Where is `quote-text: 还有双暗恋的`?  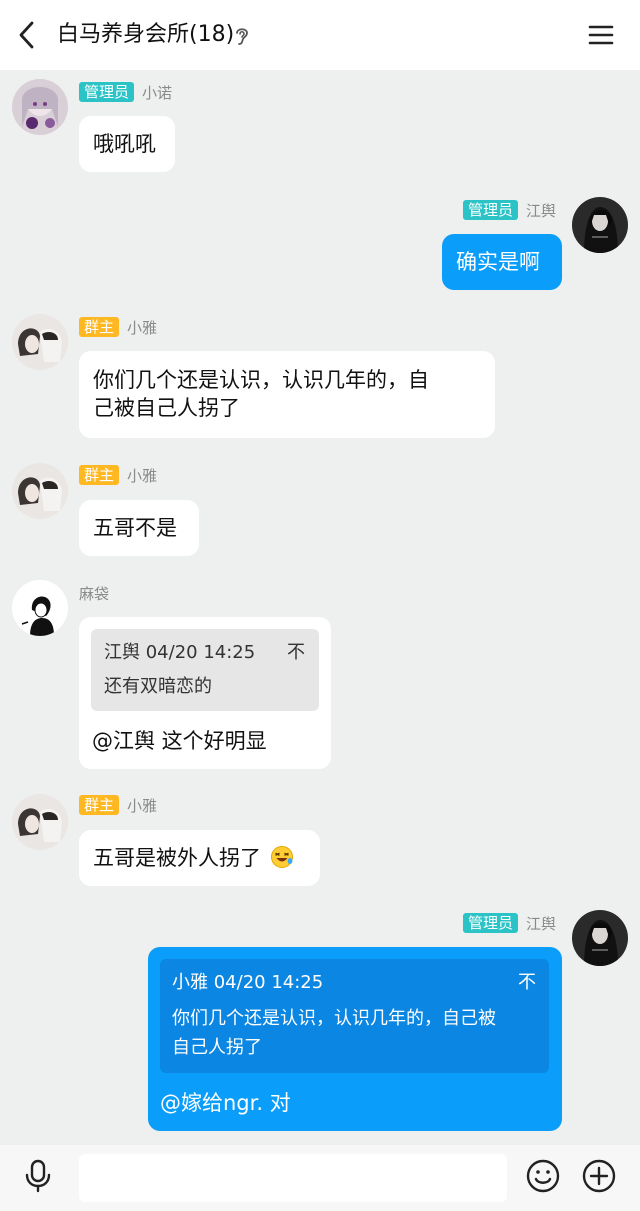 quote-text: 还有双暗恋的 is located at coordinates (158, 686).